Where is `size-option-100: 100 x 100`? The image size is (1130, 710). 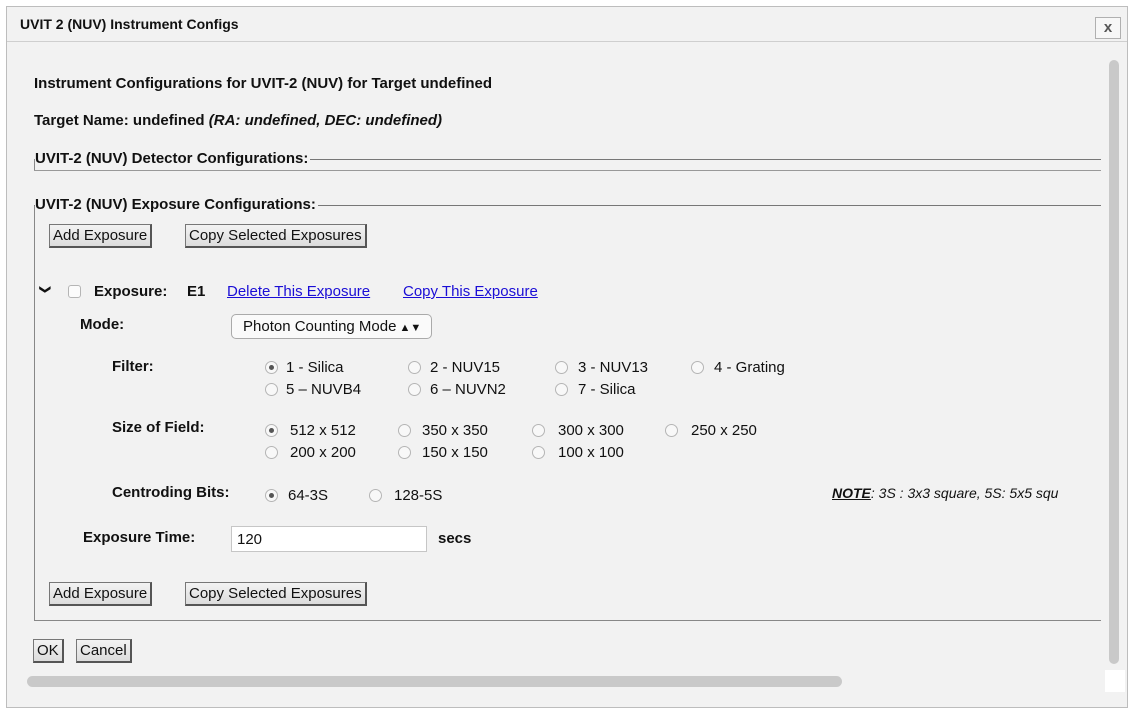 size-option-100: 100 x 100 is located at coordinates (591, 452).